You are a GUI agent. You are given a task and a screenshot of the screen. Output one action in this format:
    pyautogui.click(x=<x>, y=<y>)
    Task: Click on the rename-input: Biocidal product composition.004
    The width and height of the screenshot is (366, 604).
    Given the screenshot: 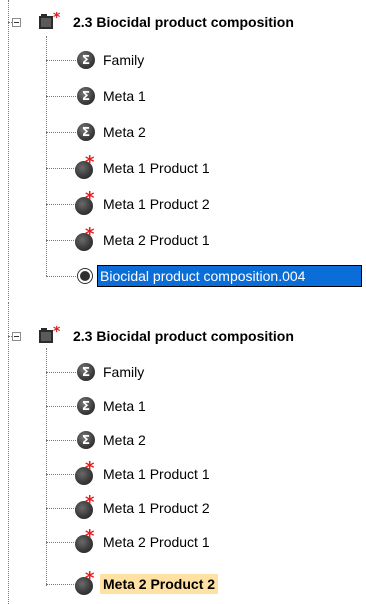 What is the action you would take?
    pyautogui.click(x=229, y=276)
    